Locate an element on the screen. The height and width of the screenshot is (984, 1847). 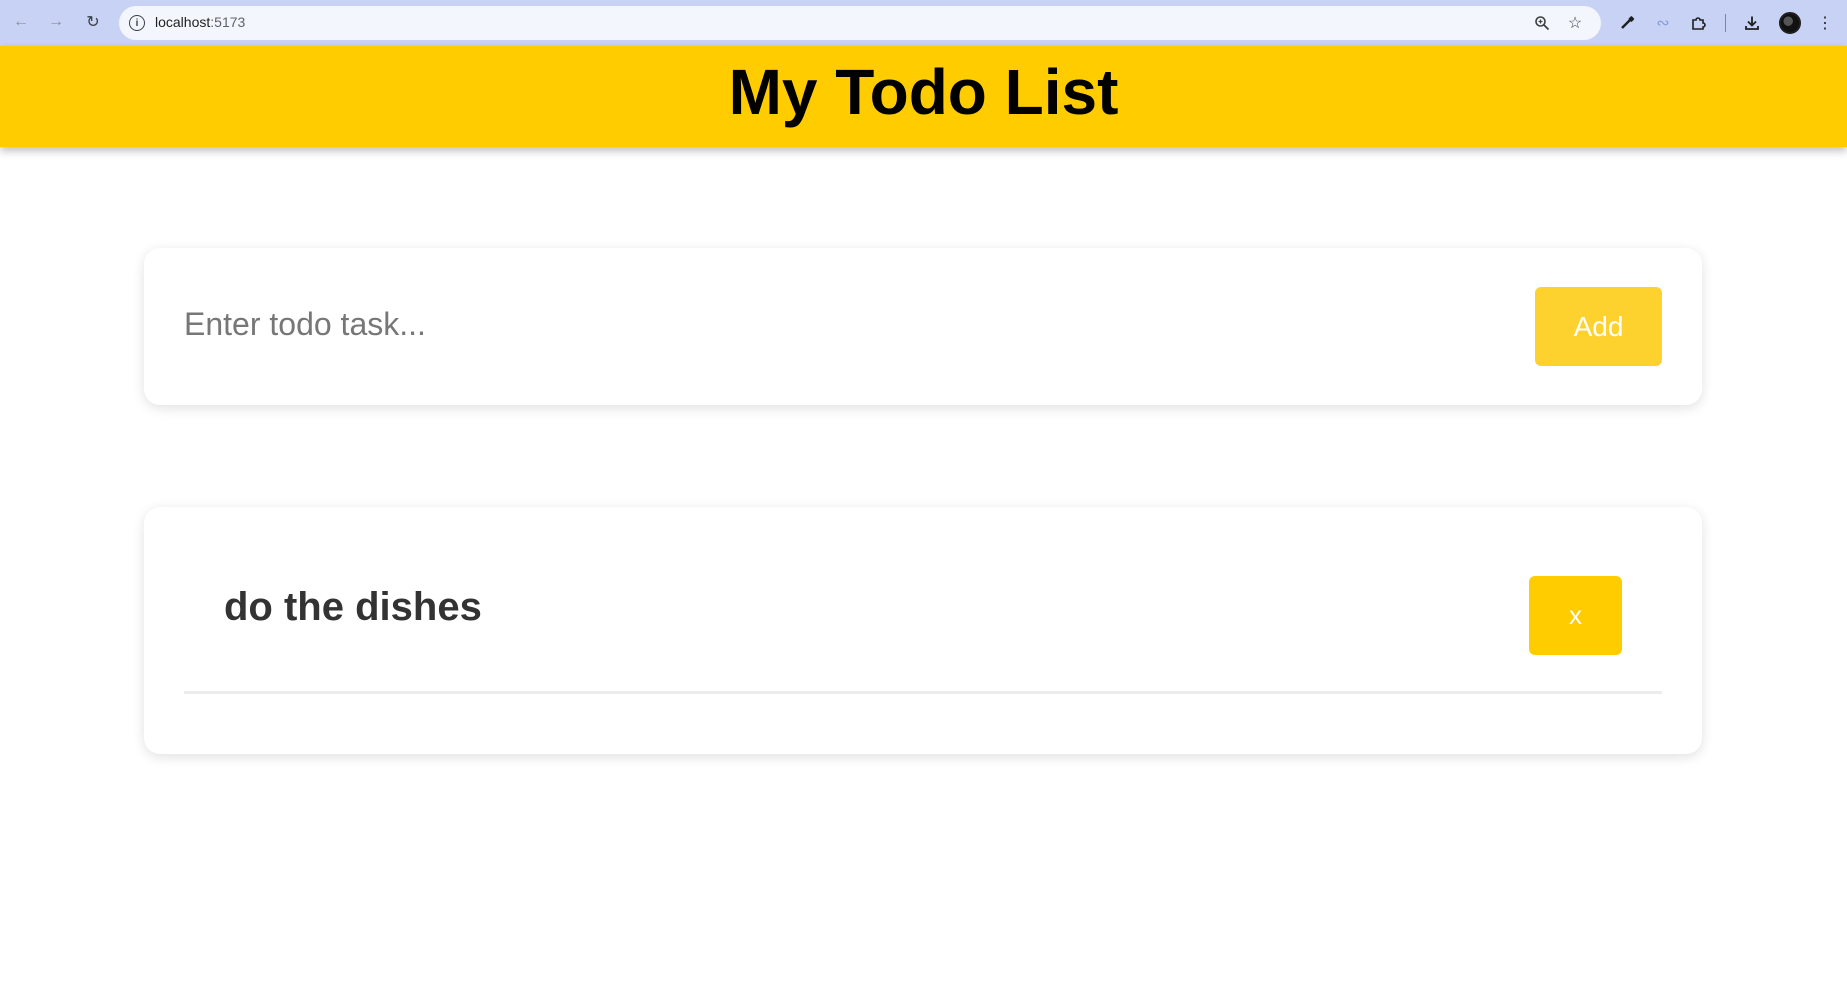
todo-form-card: Add is located at coordinates (923, 326).